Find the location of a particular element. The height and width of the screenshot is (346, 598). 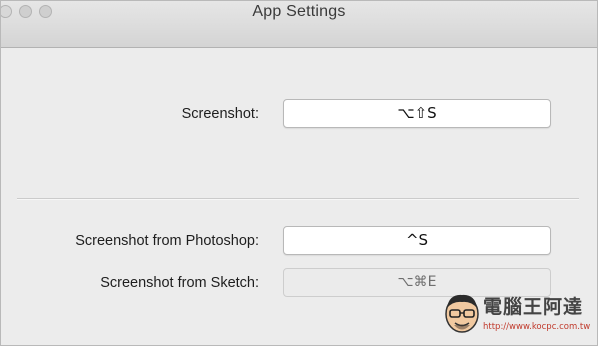

watermark-url: http://www.kocpc.com.tw is located at coordinates (537, 327).